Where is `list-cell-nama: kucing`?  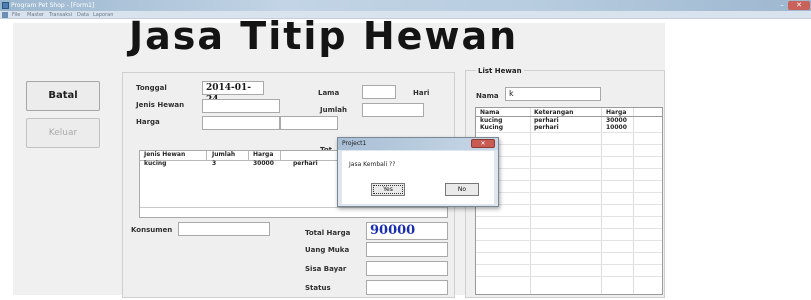
list-cell-nama: kucing is located at coordinates (491, 120).